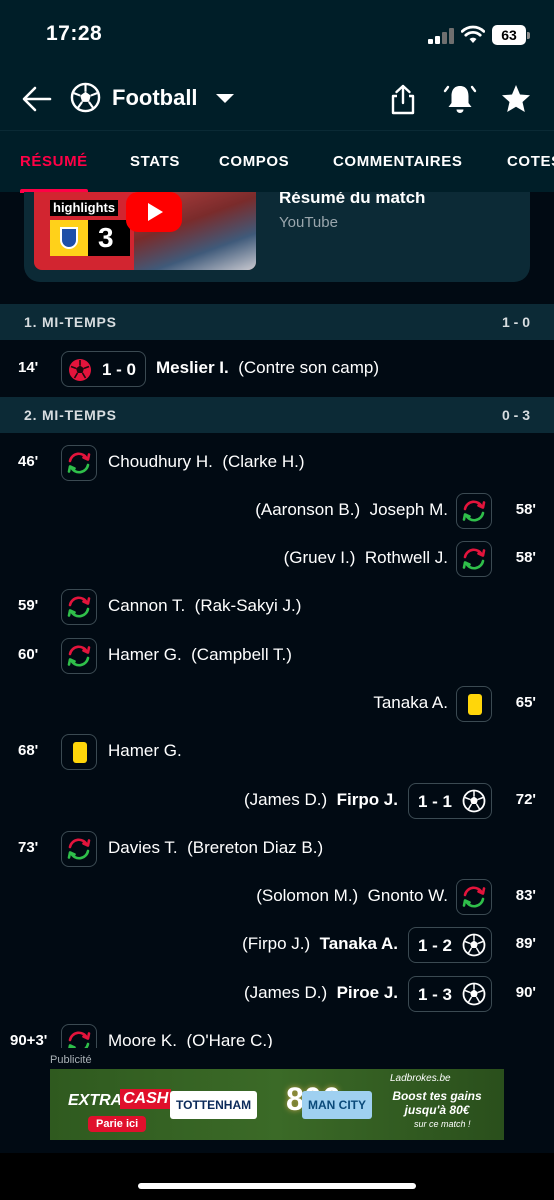 Image resolution: width=554 pixels, height=1200 pixels. Describe the element at coordinates (474, 994) in the screenshot. I see `soccer-ball-icon` at that location.